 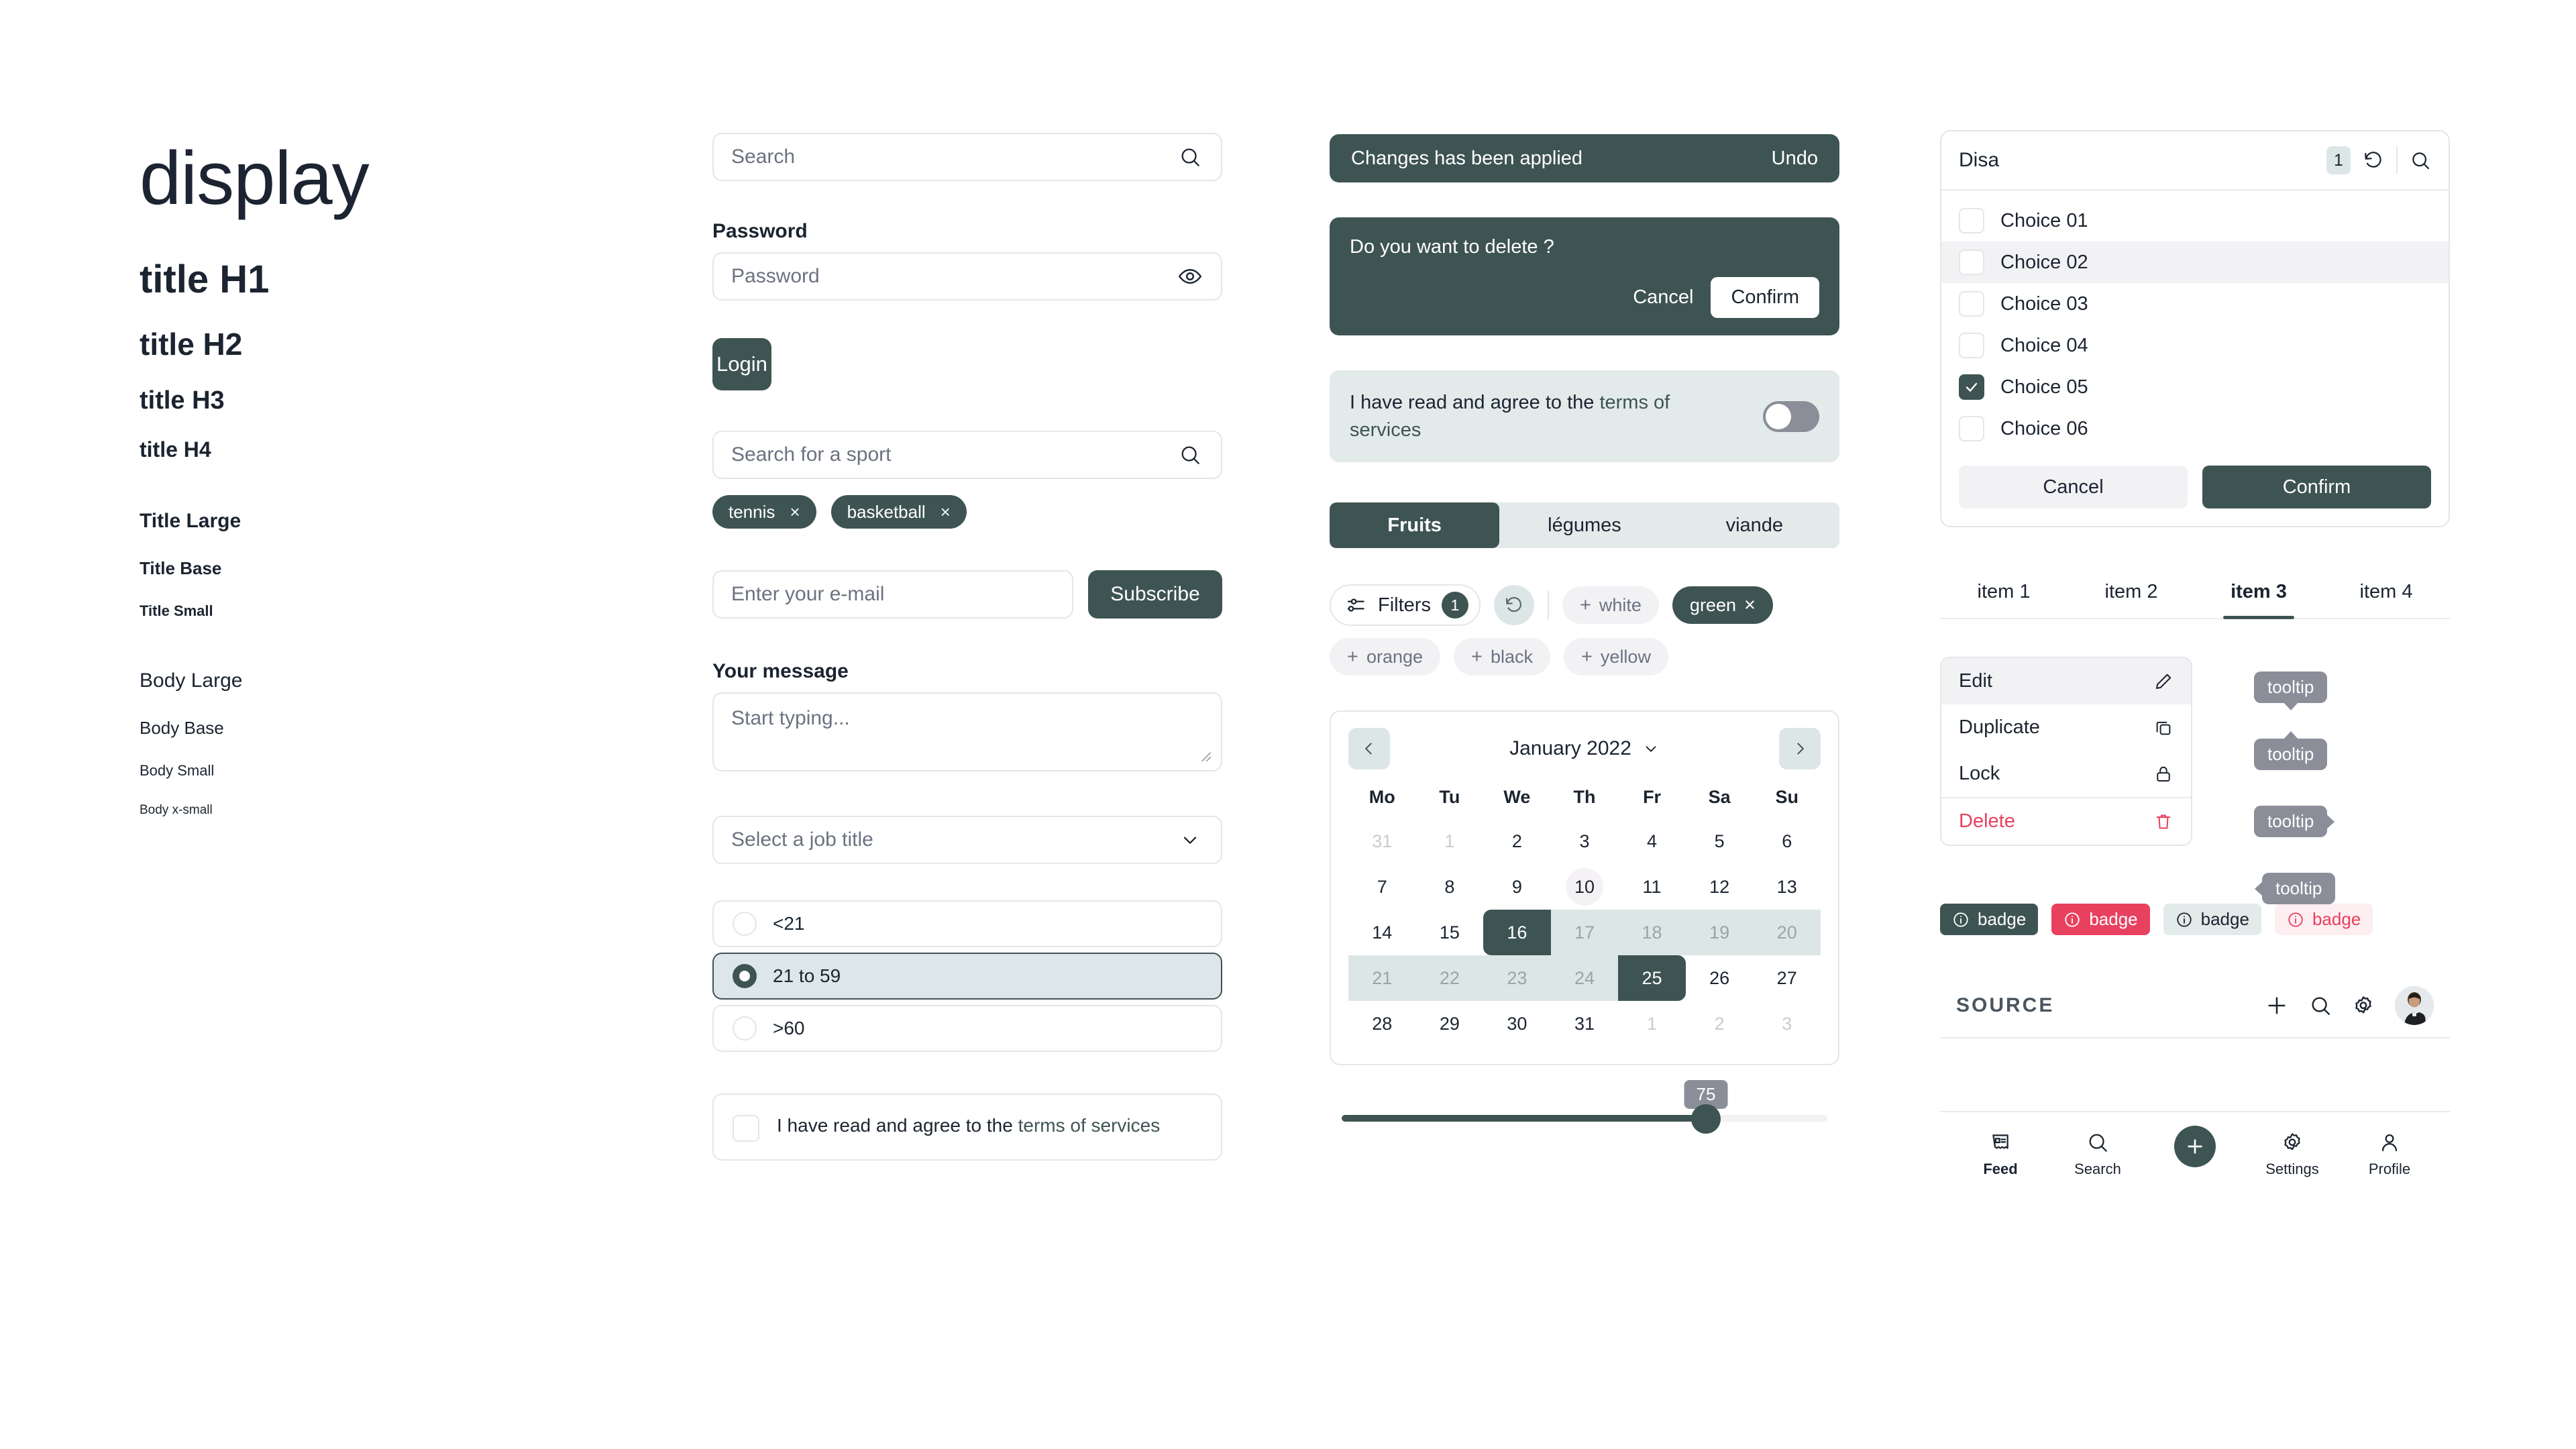 What do you see at coordinates (1787, 978) in the screenshot?
I see `calendar-day: 27` at bounding box center [1787, 978].